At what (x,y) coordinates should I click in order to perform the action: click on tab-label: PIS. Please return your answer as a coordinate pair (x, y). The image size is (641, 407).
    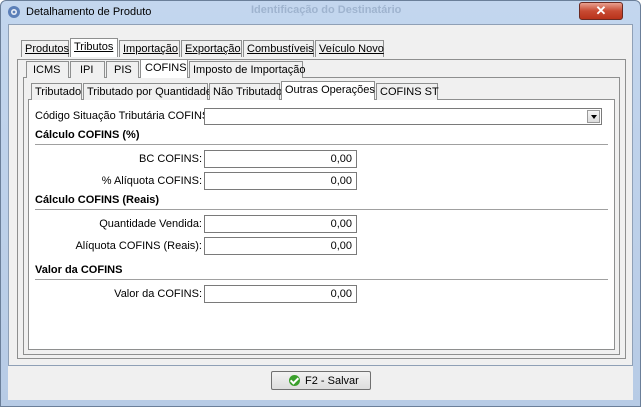
    Looking at the image, I should click on (123, 70).